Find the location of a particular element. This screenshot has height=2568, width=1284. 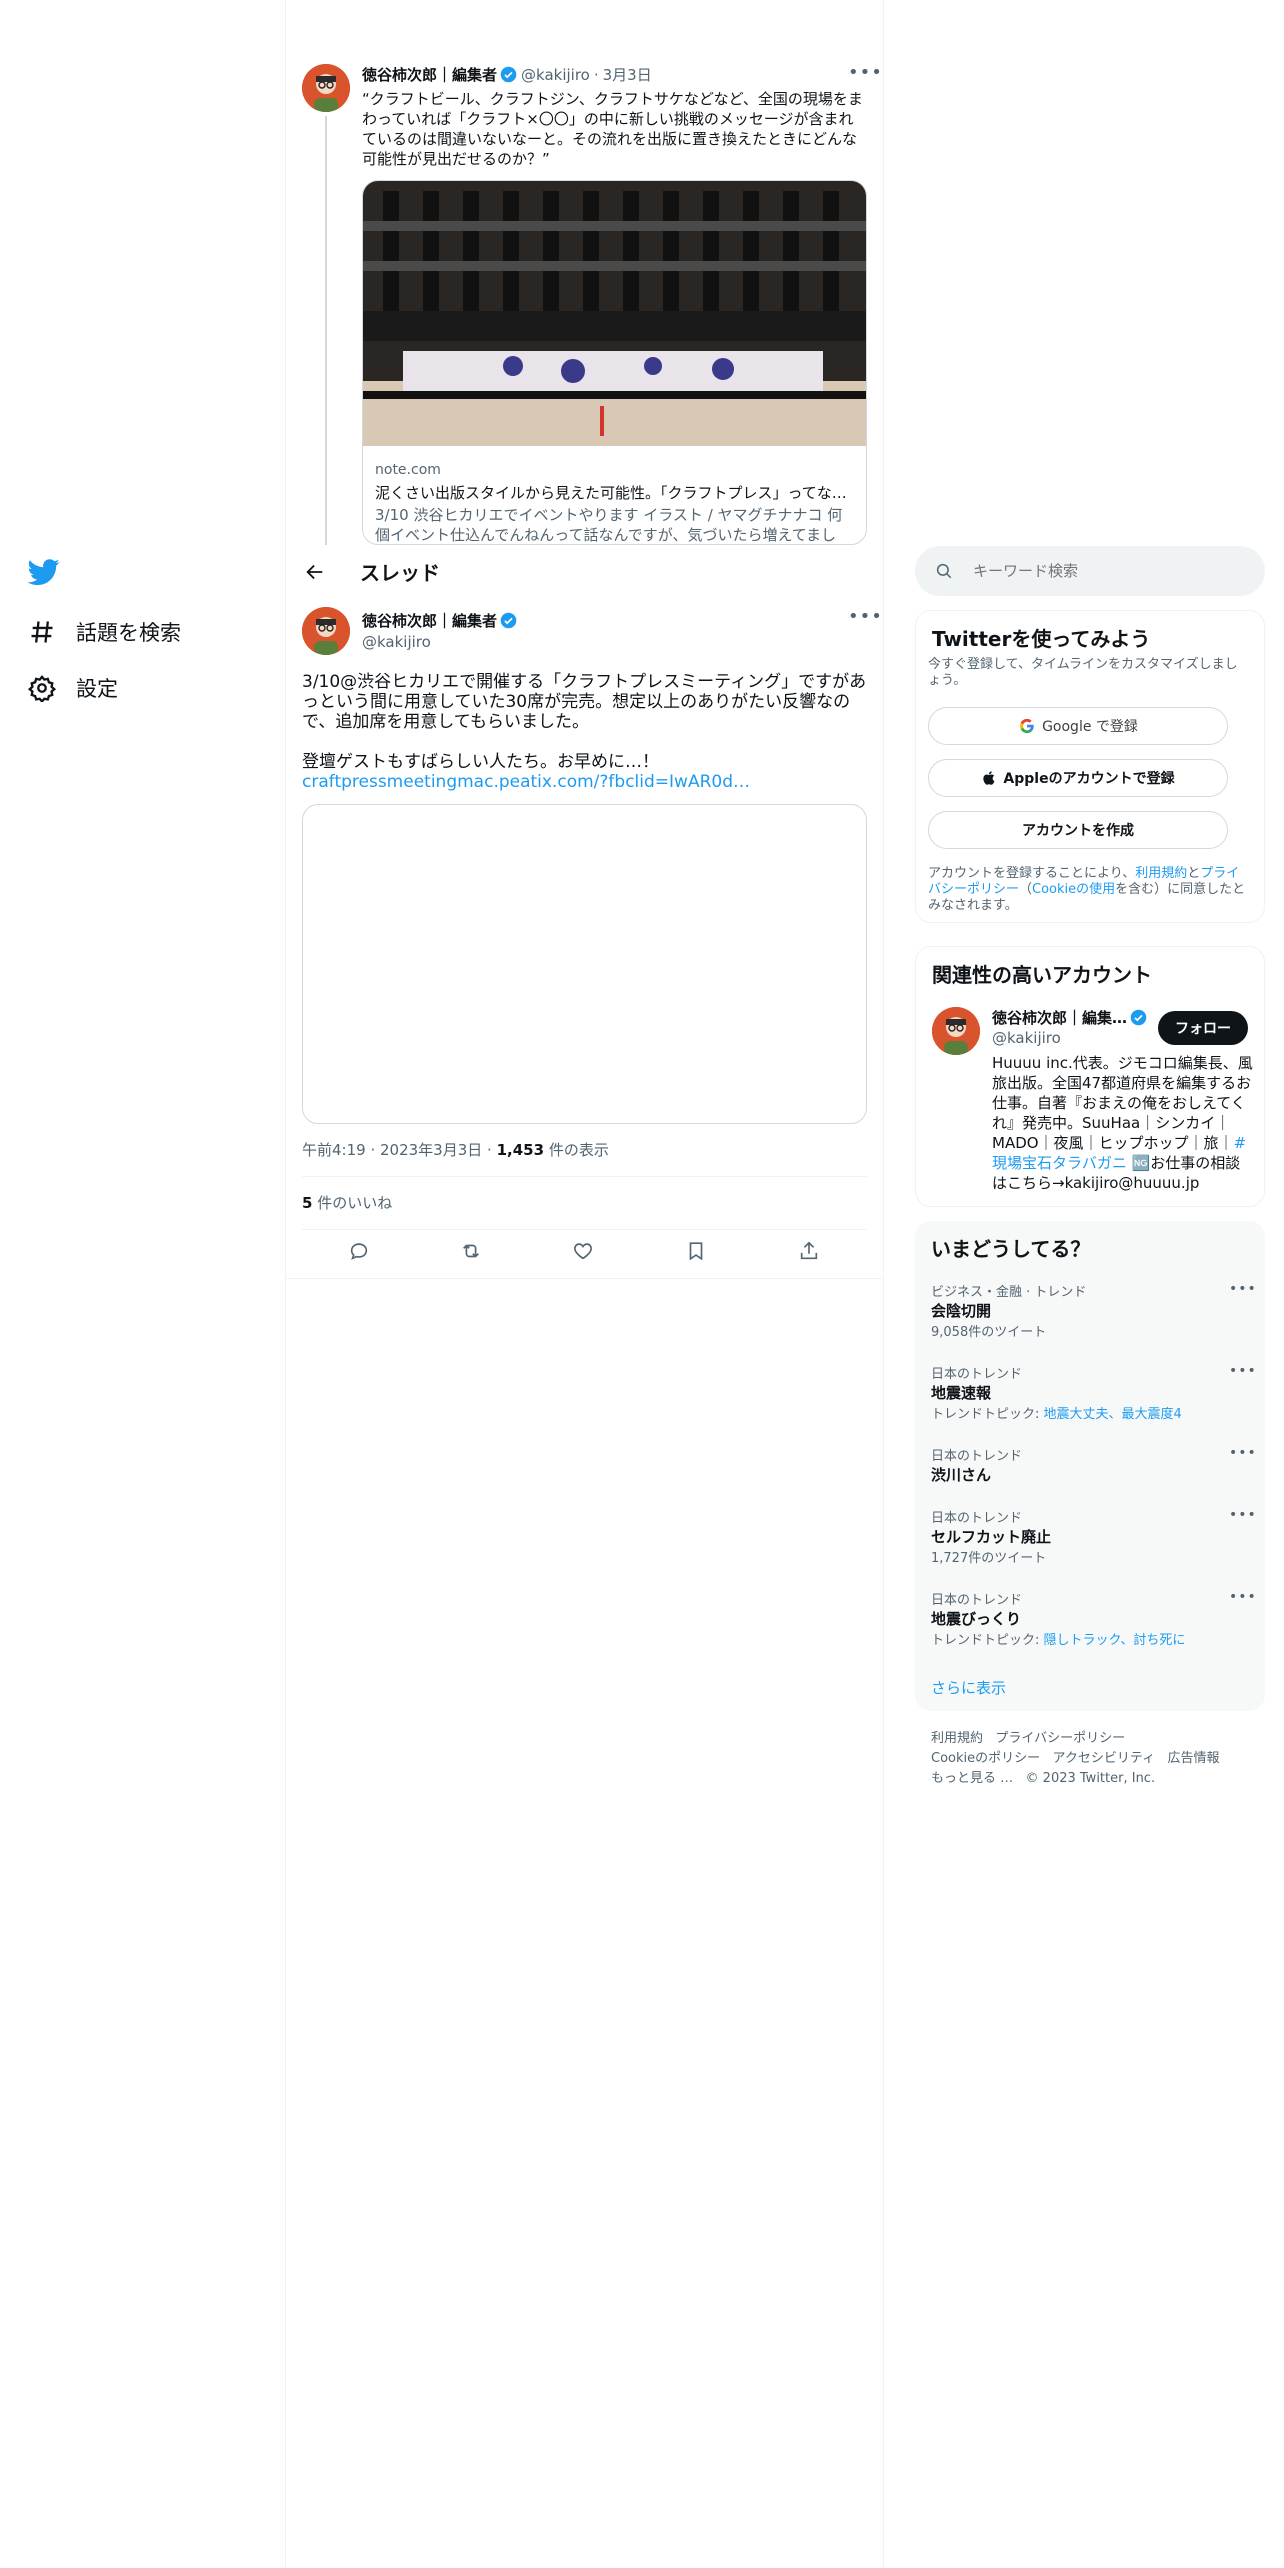

trend-item: 日本のトレンド 渋川さん is located at coordinates (1091, 1465).